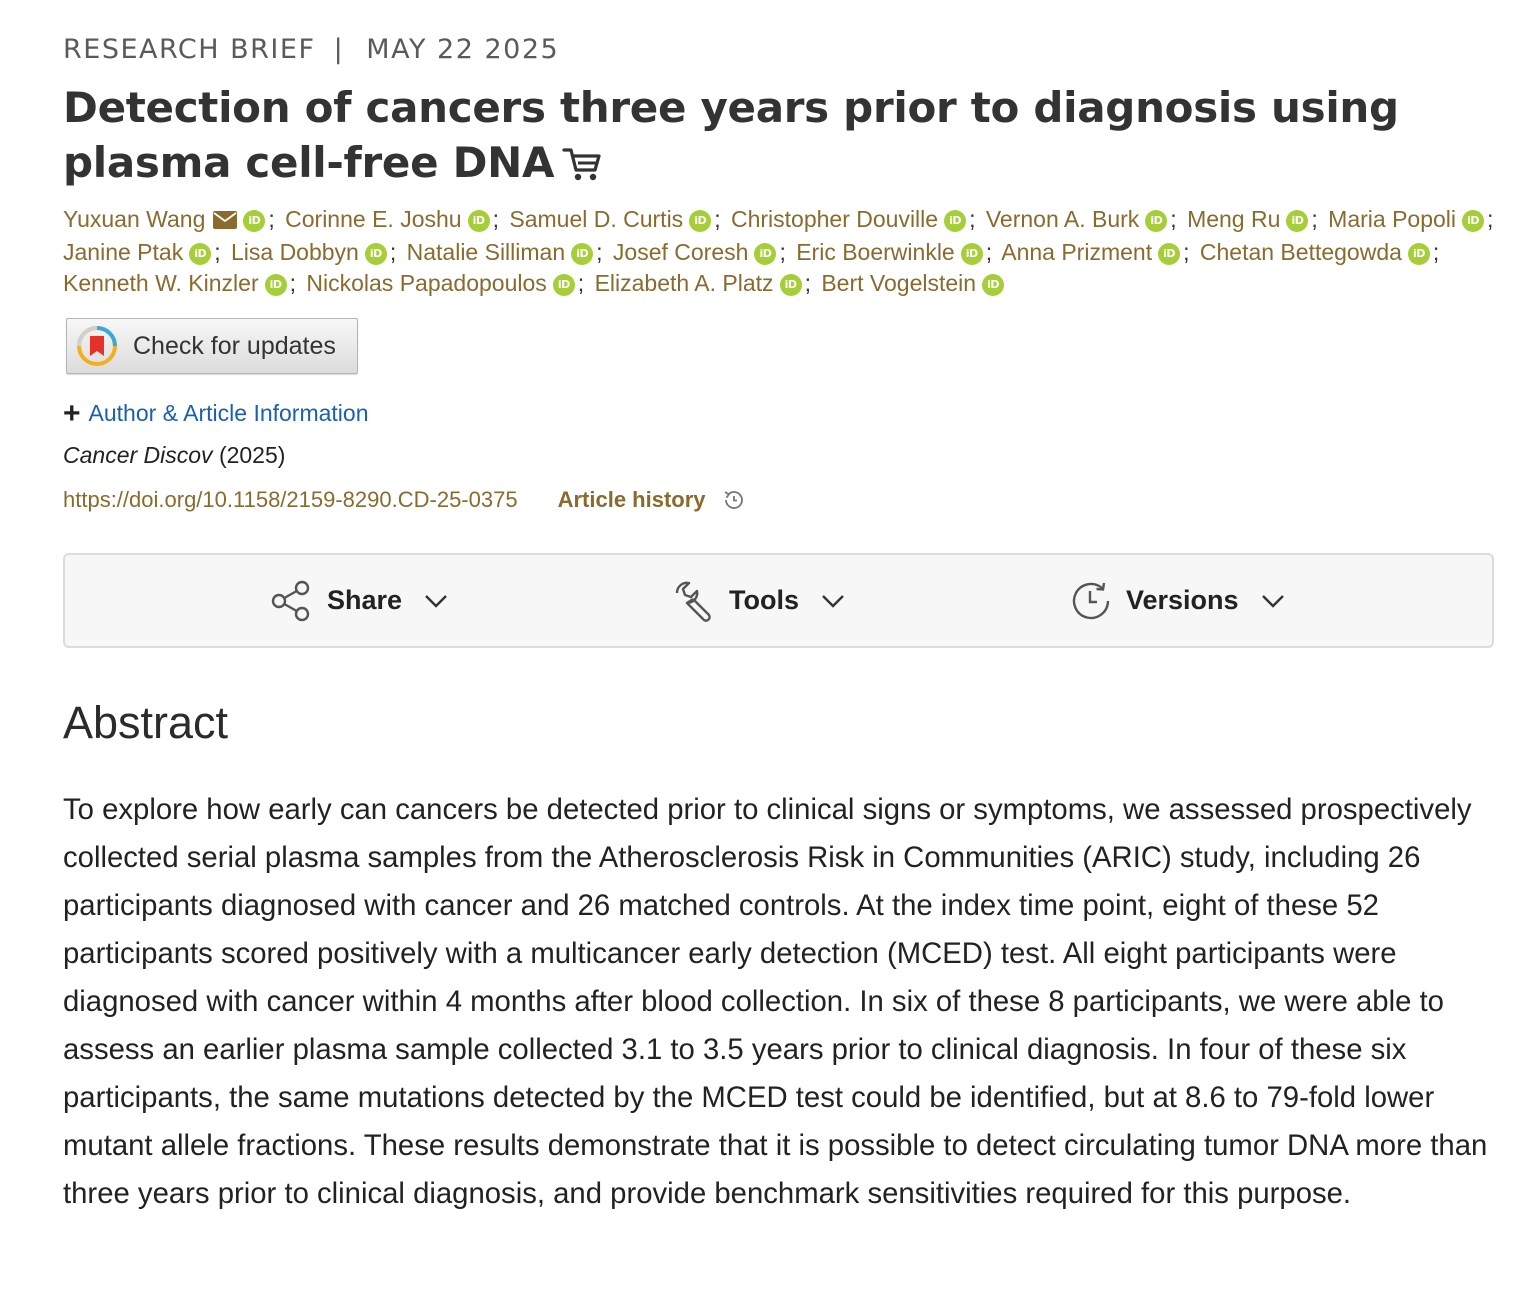 The width and height of the screenshot is (1534, 1308). Describe the element at coordinates (373, 219) in the screenshot. I see `author-name-link: Corinne E. Joshu` at that location.